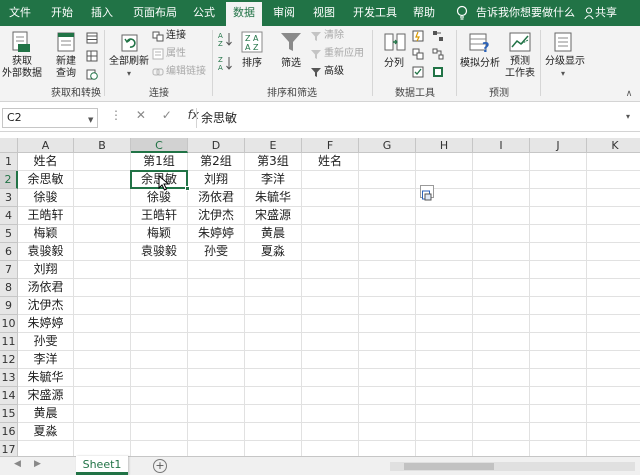  What do you see at coordinates (330, 324) in the screenshot?
I see `cell-f10` at bounding box center [330, 324].